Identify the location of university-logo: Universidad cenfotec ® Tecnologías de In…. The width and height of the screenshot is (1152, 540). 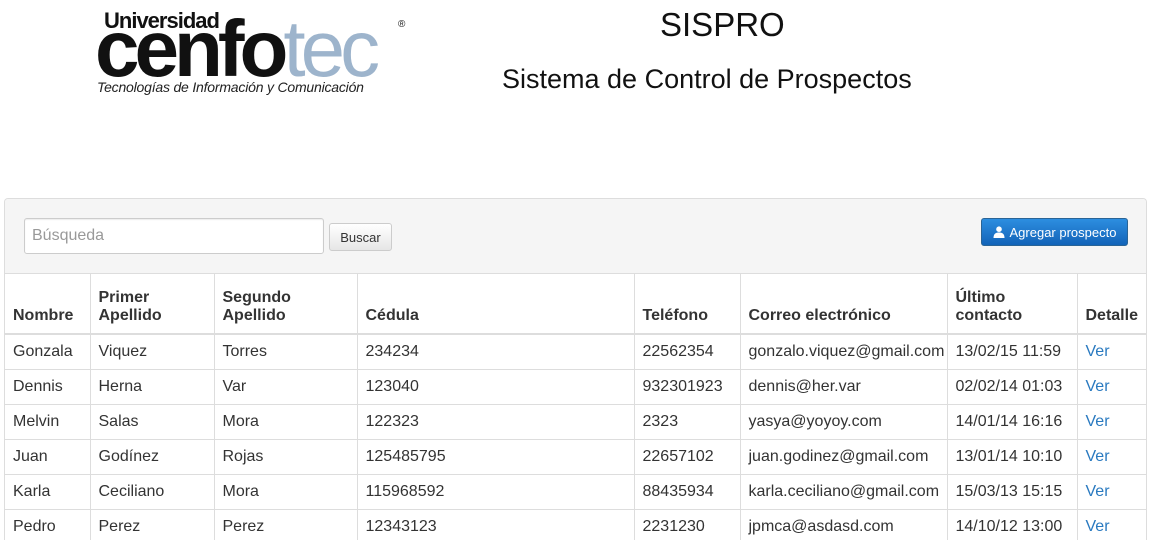
(255, 52).